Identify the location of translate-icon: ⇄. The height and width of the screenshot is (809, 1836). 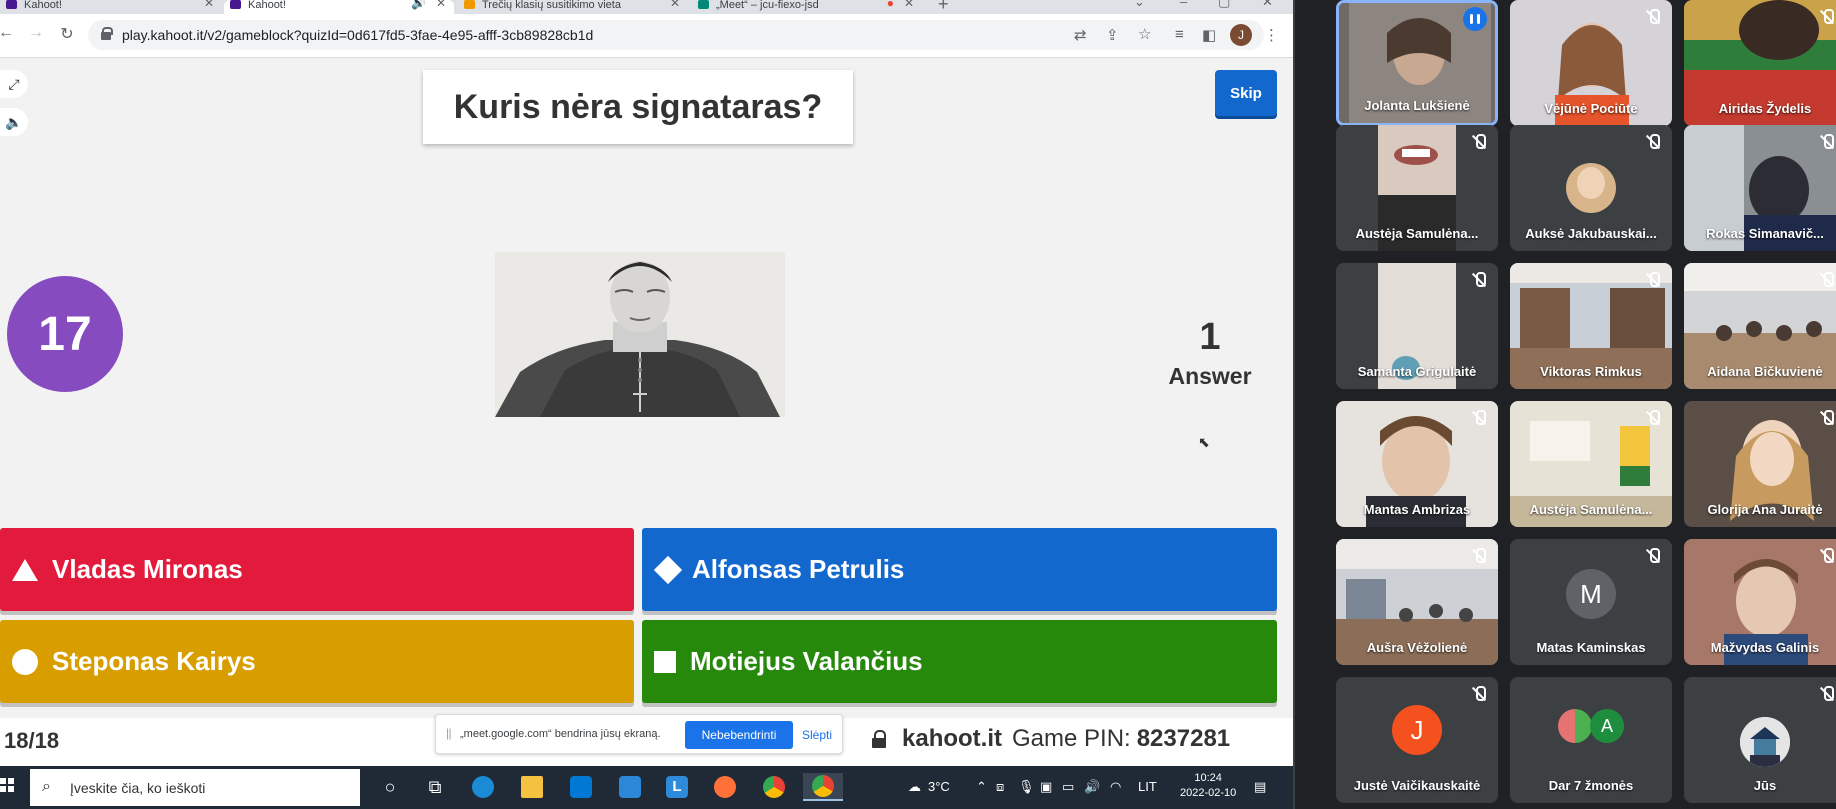
(1080, 35).